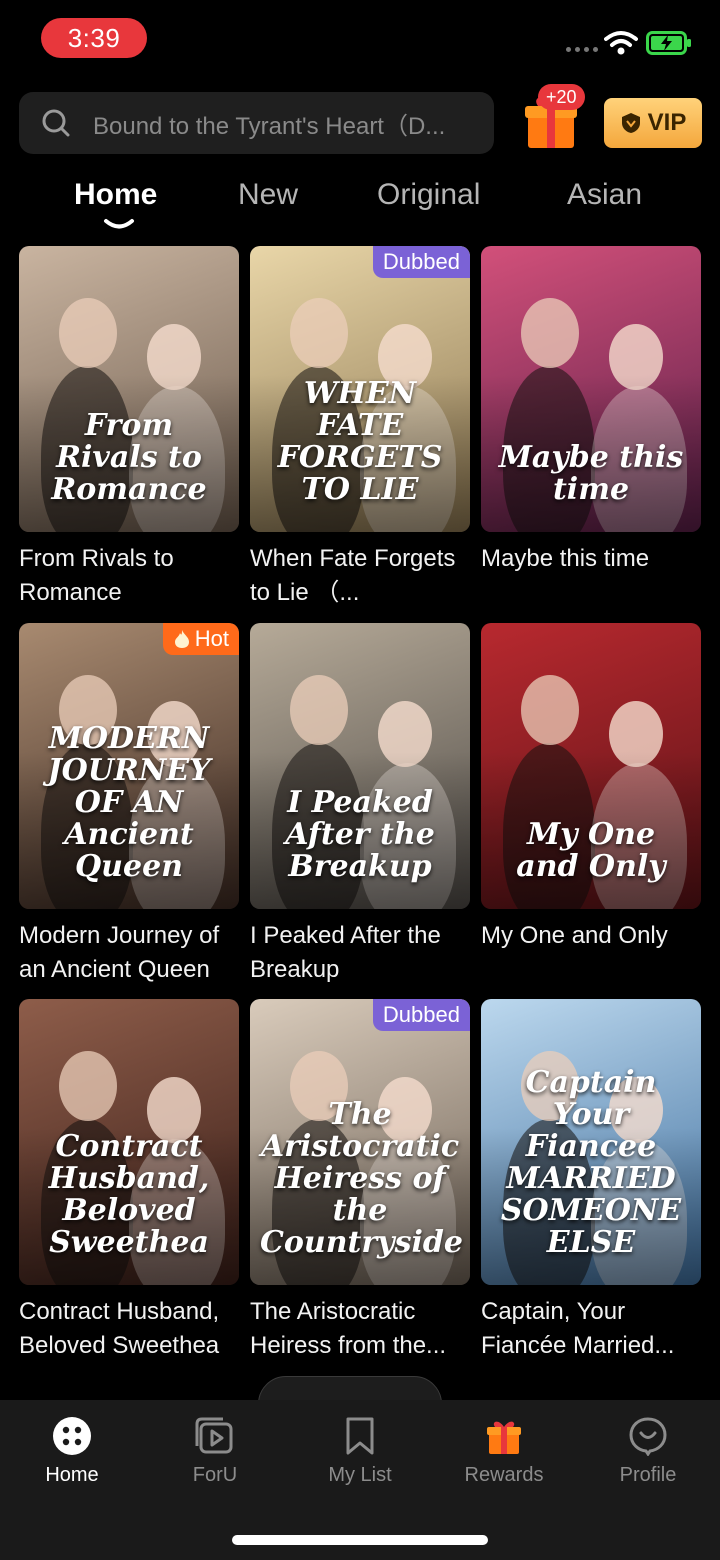  I want to click on drama-poster: WHEN FATE FORGETS TO LIE Dubbed, so click(360, 389).